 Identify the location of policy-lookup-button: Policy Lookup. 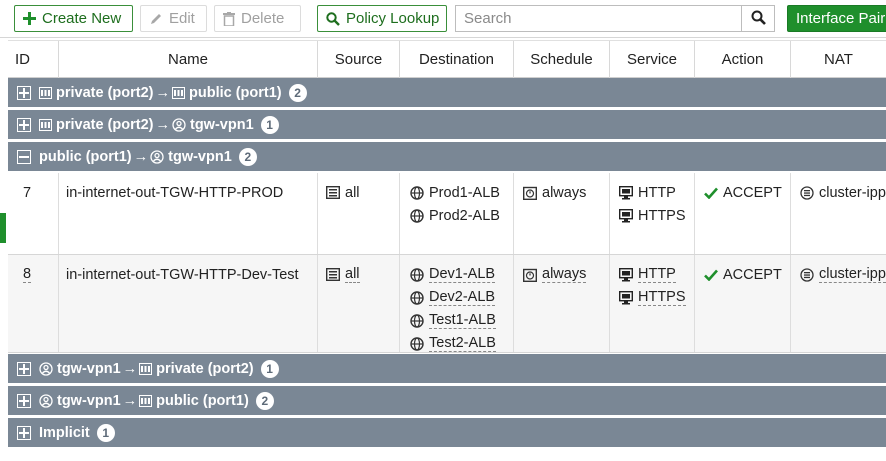
(382, 18).